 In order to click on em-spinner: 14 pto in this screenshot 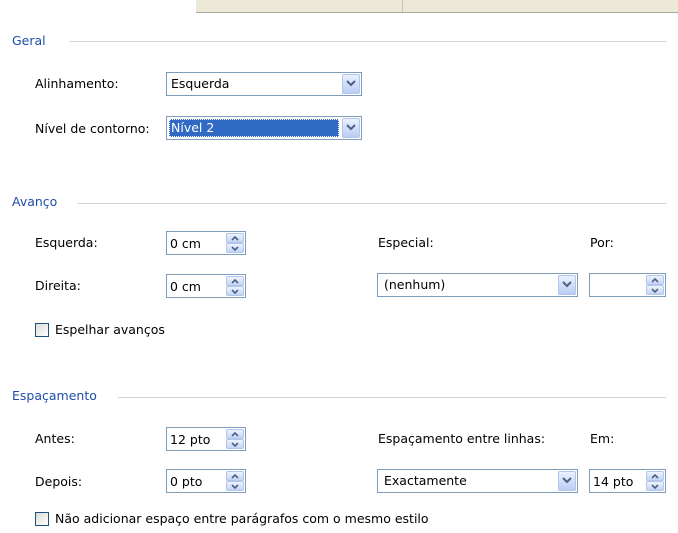, I will do `click(627, 481)`.